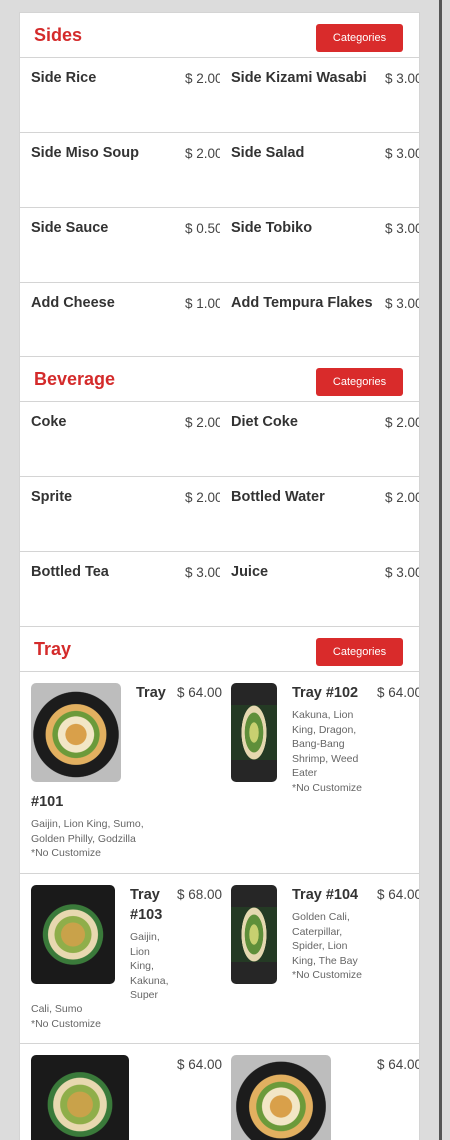 This screenshot has width=450, height=1140. Describe the element at coordinates (151, 693) in the screenshot. I see `tray-name: Tray` at that location.